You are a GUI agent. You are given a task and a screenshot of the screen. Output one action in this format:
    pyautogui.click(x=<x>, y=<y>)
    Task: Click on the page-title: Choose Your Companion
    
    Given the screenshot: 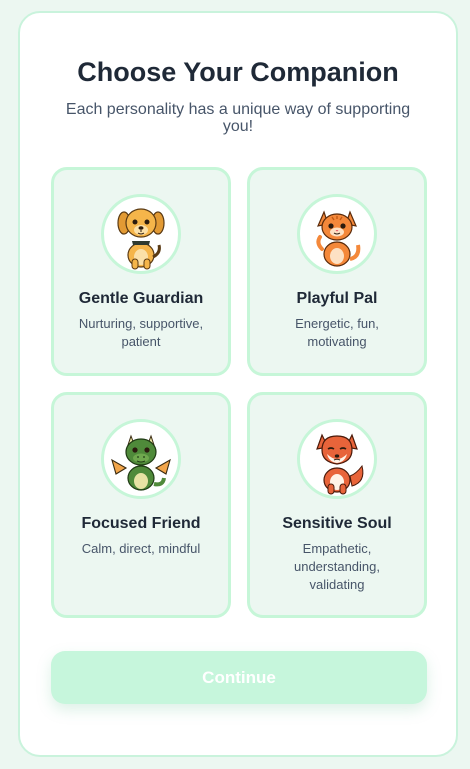 What is the action you would take?
    pyautogui.click(x=238, y=72)
    